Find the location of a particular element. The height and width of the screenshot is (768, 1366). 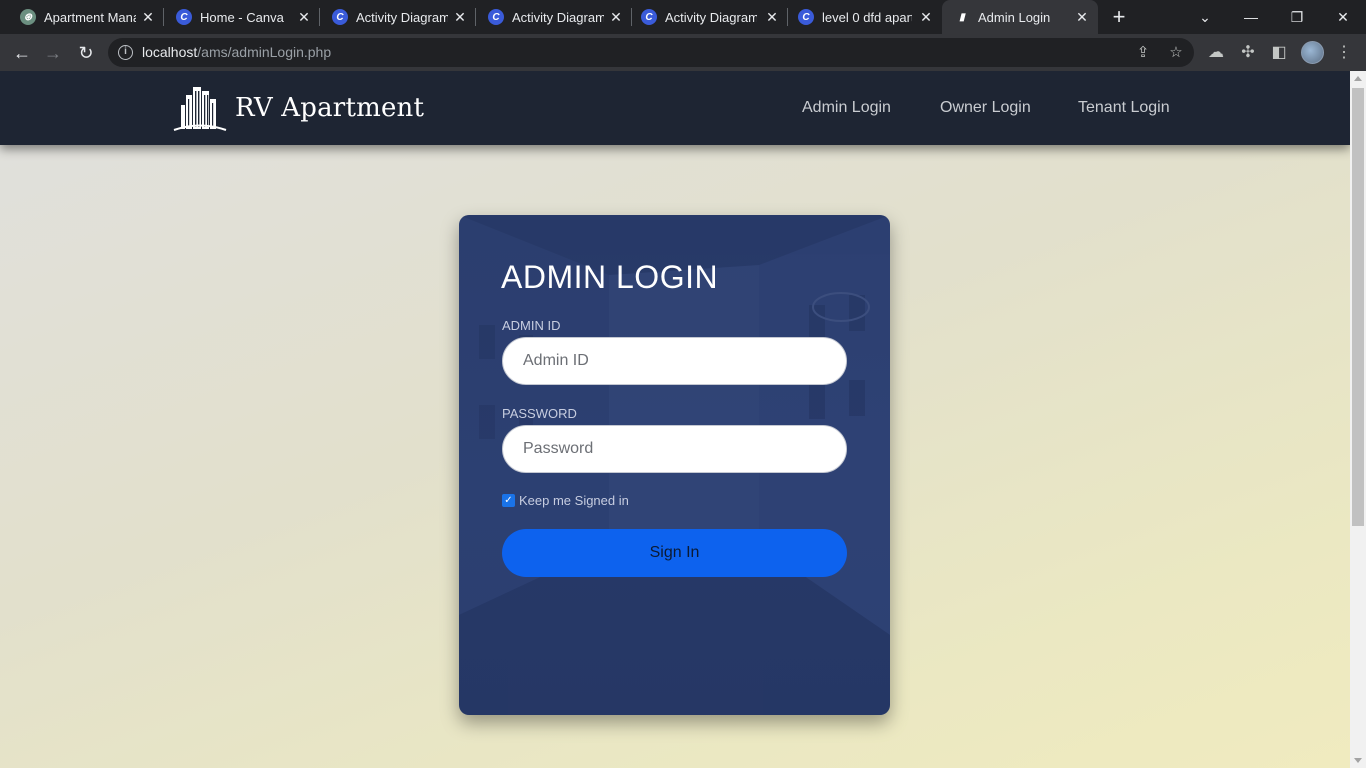

url-path: /ams/adminLogin.php is located at coordinates (264, 52).